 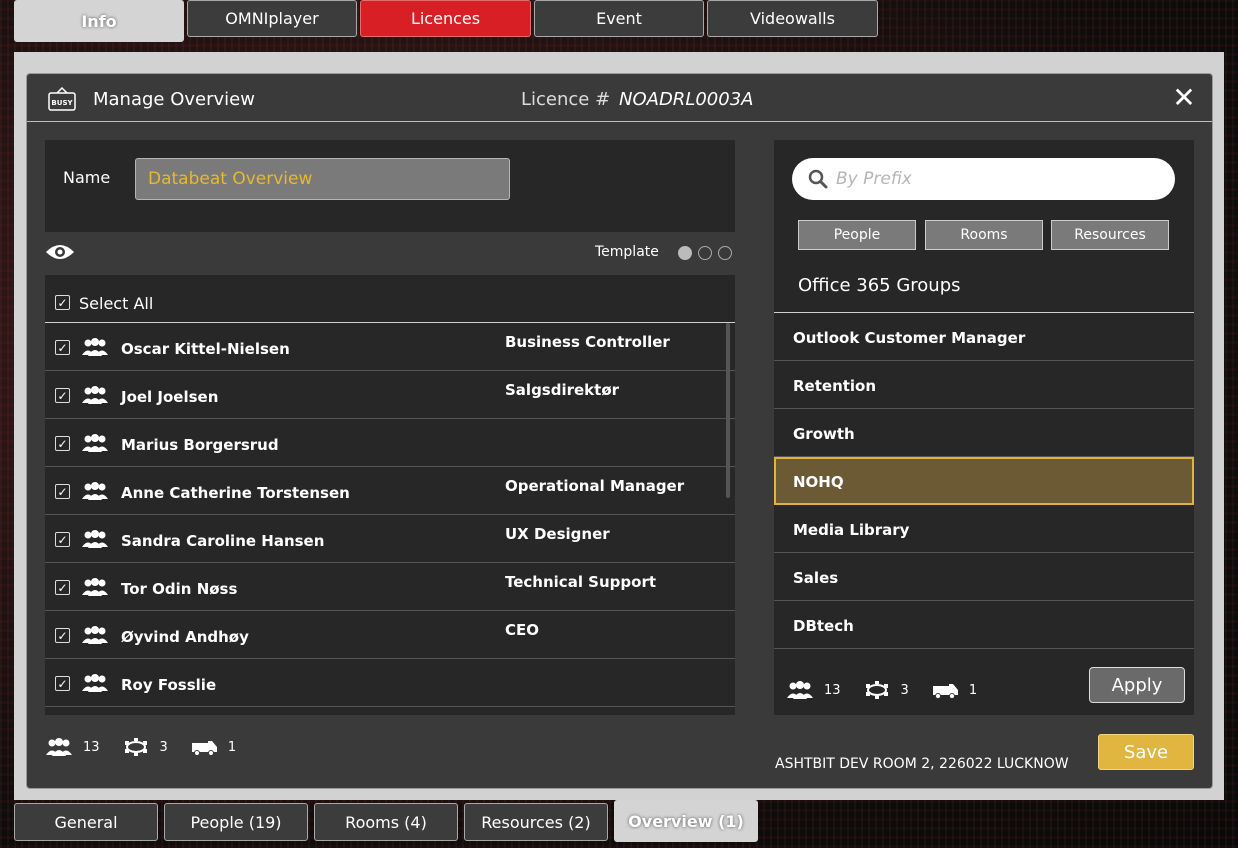 What do you see at coordinates (99, 21) in the screenshot?
I see `tab-info: Info` at bounding box center [99, 21].